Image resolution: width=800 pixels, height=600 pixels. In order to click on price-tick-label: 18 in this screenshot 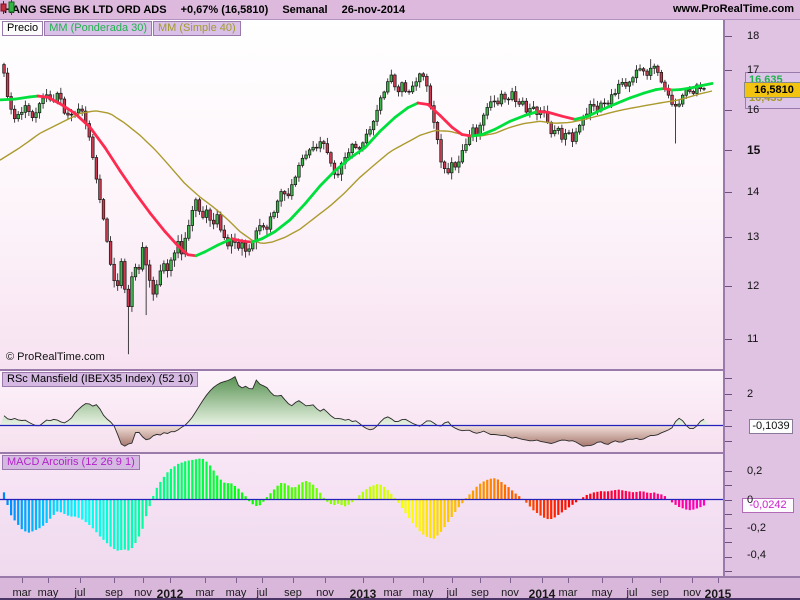, I will do `click(753, 36)`.